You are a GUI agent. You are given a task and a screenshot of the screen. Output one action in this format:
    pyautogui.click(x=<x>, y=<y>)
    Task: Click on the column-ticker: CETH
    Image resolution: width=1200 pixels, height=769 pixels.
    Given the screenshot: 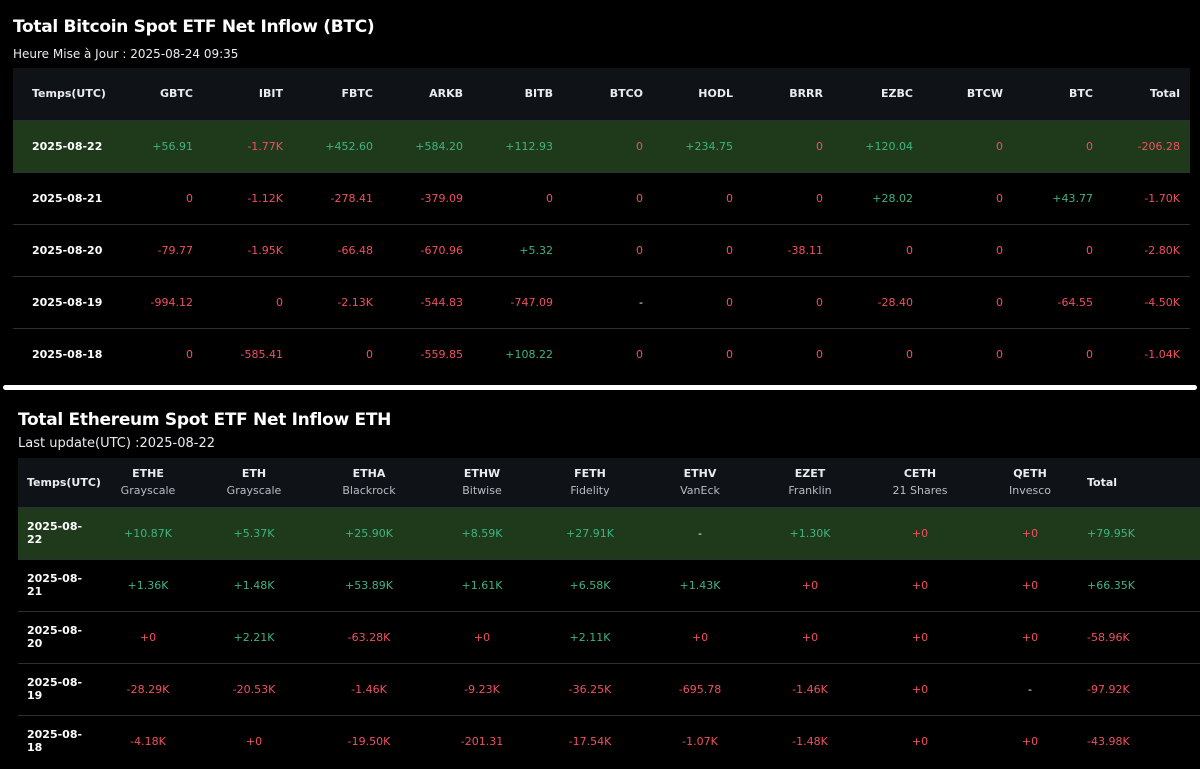 What is the action you would take?
    pyautogui.click(x=920, y=474)
    